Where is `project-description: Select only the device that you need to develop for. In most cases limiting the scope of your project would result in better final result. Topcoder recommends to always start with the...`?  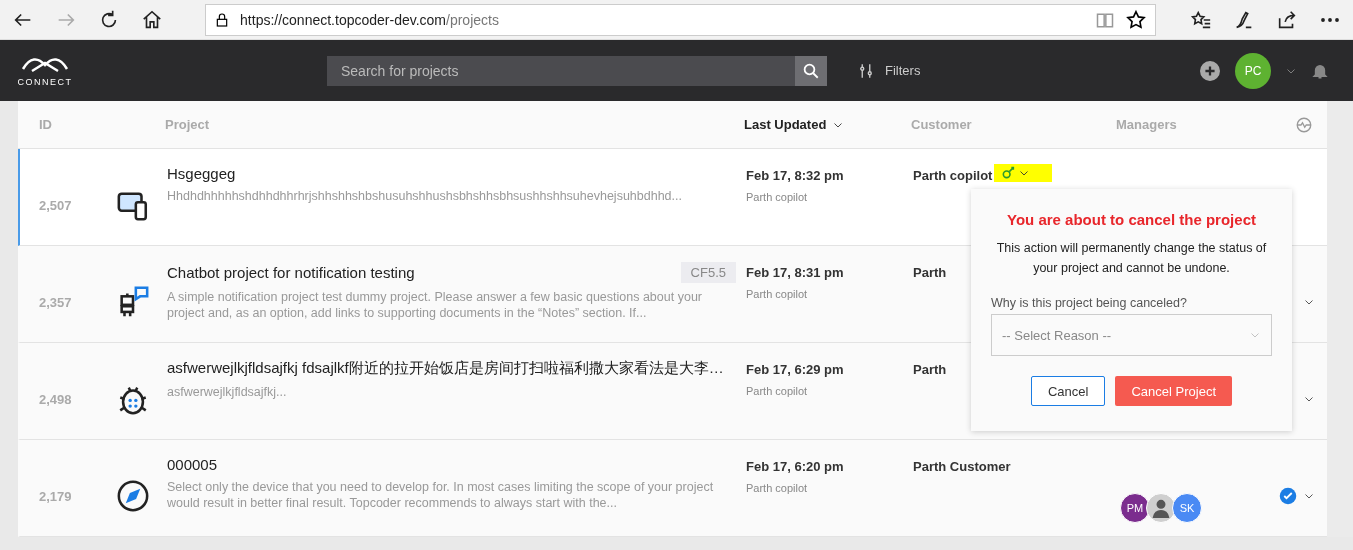 project-description: Select only the device that you need to develop for. In most cases limiting the scope of your project would result in better final result. Topcoder recommends to always start with the... is located at coordinates (441, 495).